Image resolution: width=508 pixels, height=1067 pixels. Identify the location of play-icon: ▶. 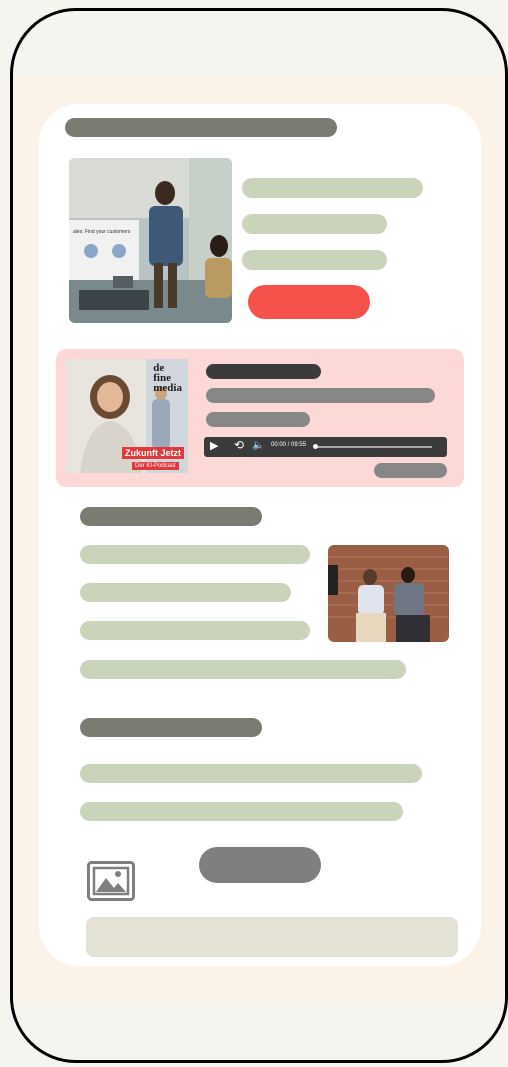
(214, 445).